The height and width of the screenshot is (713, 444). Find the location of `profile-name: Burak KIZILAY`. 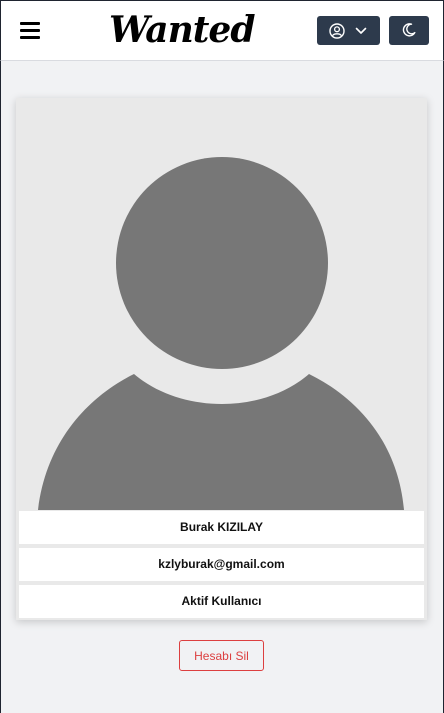

profile-name: Burak KIZILAY is located at coordinates (221, 527).